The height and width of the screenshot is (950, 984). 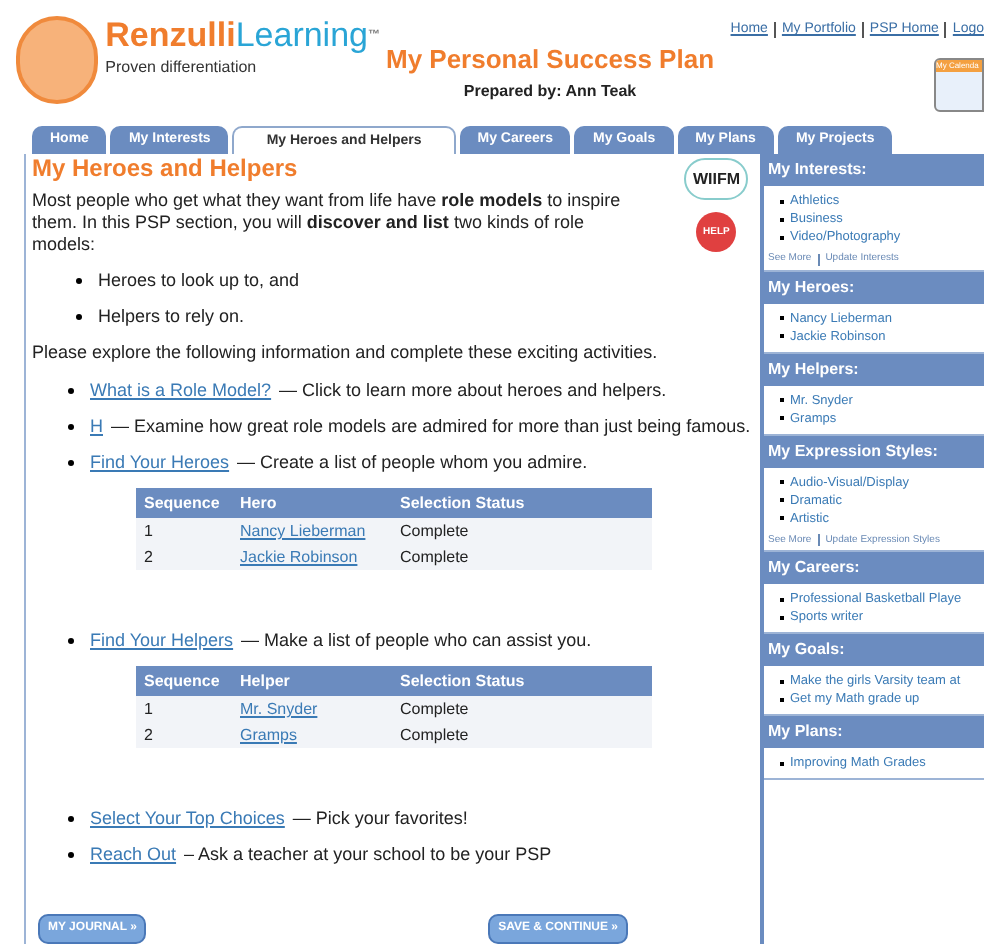 I want to click on intro-text: Most people who get what they want from life have role models to inspire them. In this PSP section, you will discover and list two kinds of role models:, so click(x=327, y=223).